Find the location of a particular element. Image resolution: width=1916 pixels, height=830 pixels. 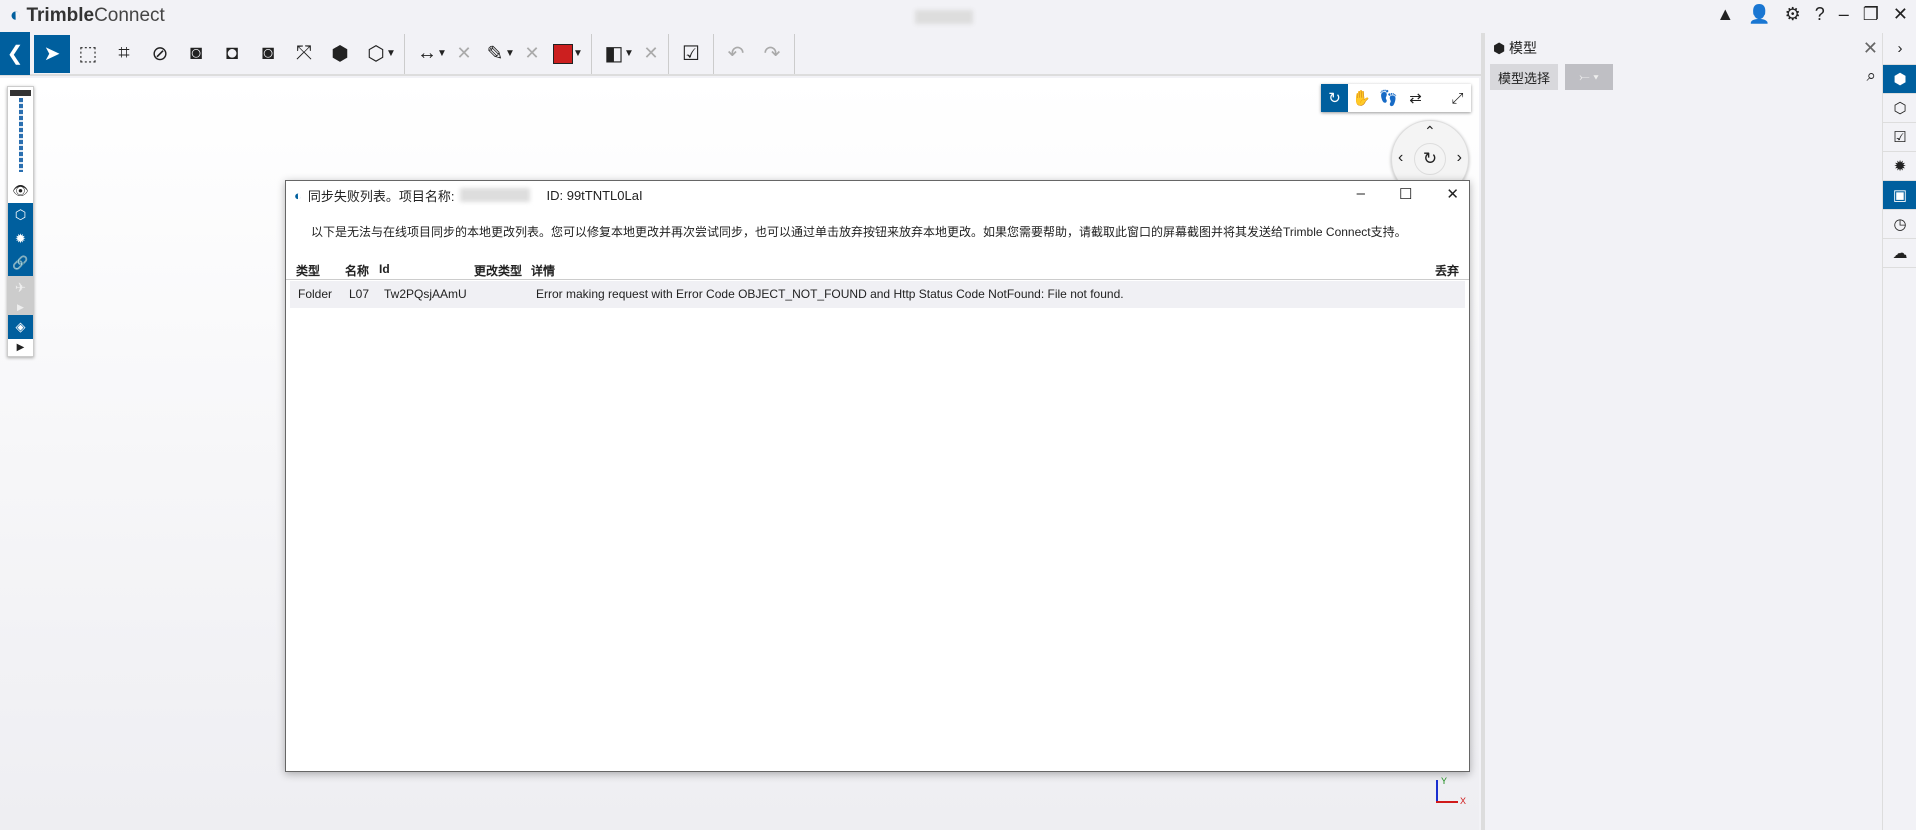

slider-handle is located at coordinates (20, 93).